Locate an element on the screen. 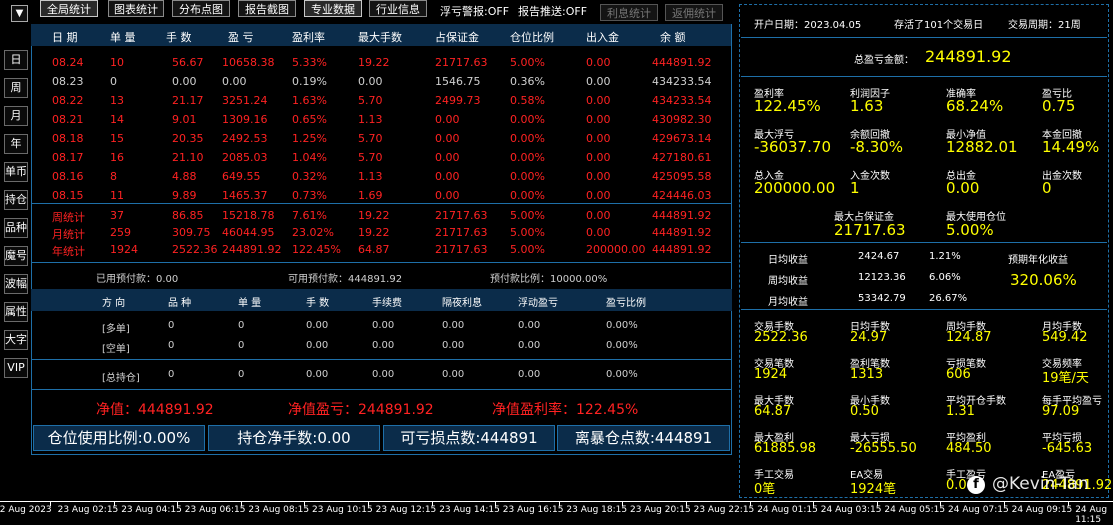 The image size is (1113, 525). table-cell: 19.22 is located at coordinates (374, 62).